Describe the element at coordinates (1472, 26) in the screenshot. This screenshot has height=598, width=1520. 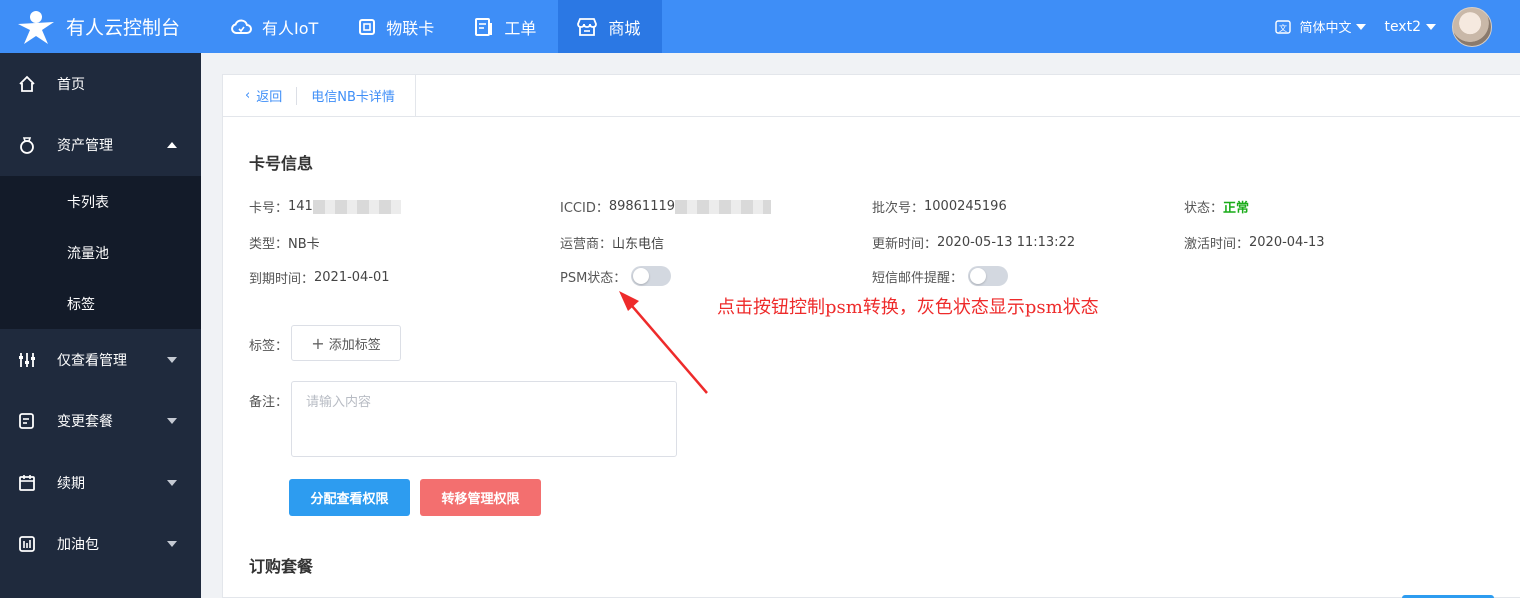
I see `avatar` at that location.